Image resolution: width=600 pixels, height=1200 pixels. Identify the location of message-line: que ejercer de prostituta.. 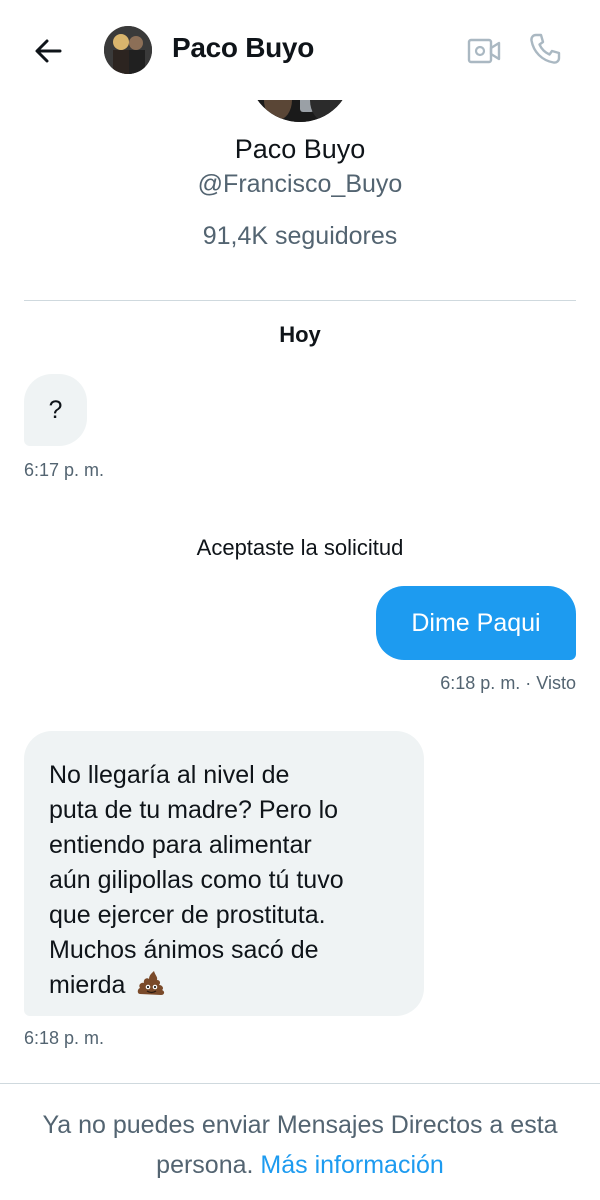
(187, 915).